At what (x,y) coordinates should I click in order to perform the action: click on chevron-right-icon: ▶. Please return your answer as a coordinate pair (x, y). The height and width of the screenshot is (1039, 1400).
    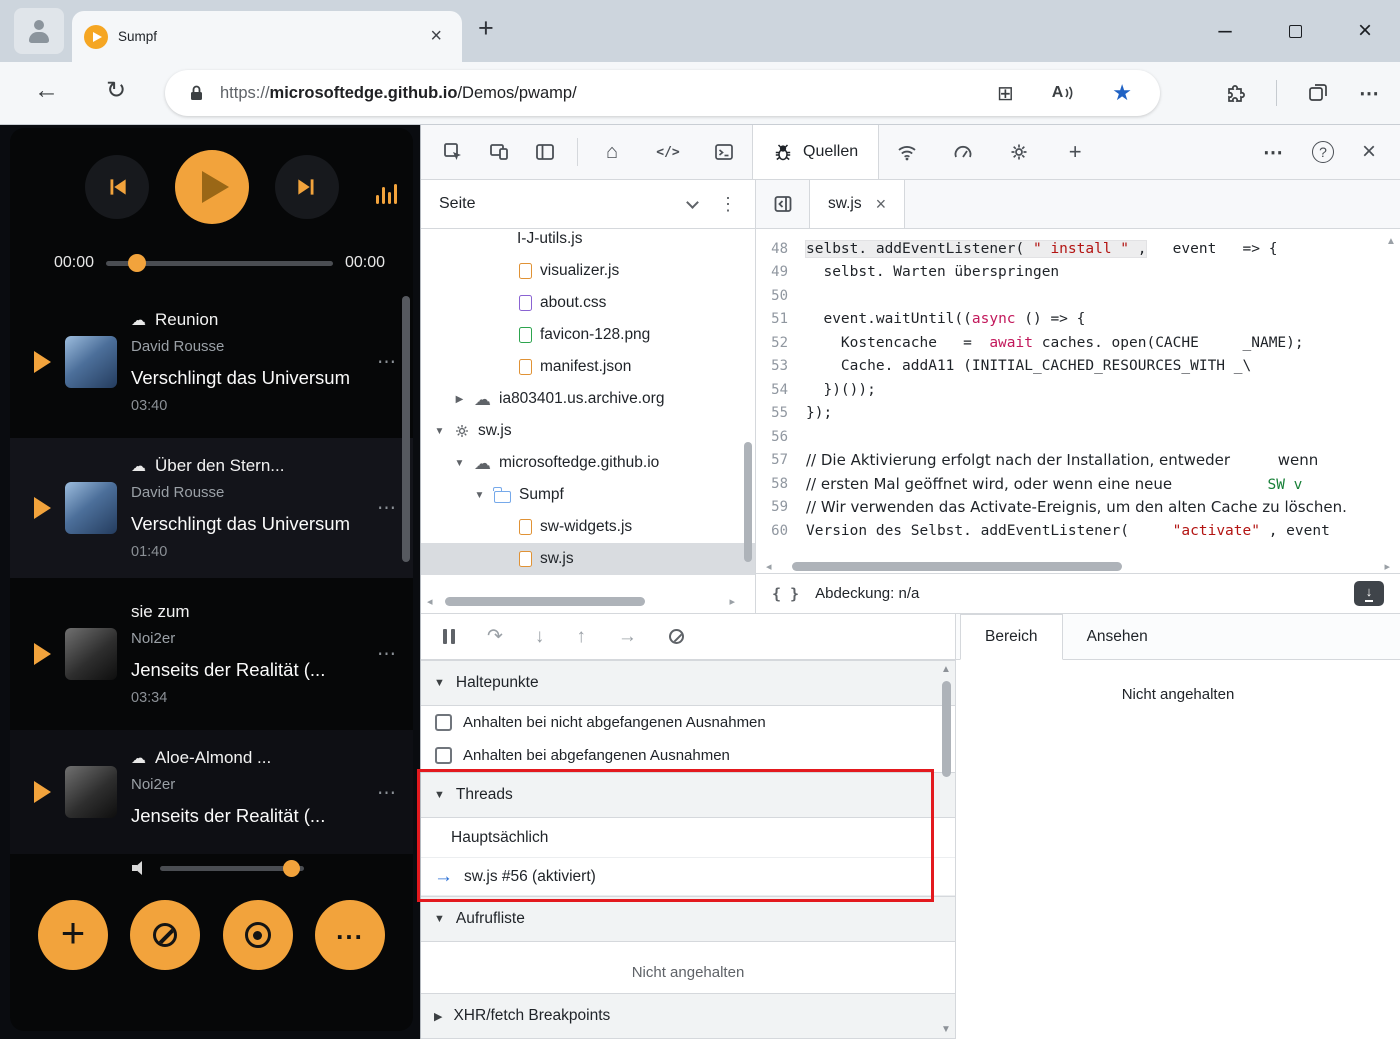
    Looking at the image, I should click on (459, 399).